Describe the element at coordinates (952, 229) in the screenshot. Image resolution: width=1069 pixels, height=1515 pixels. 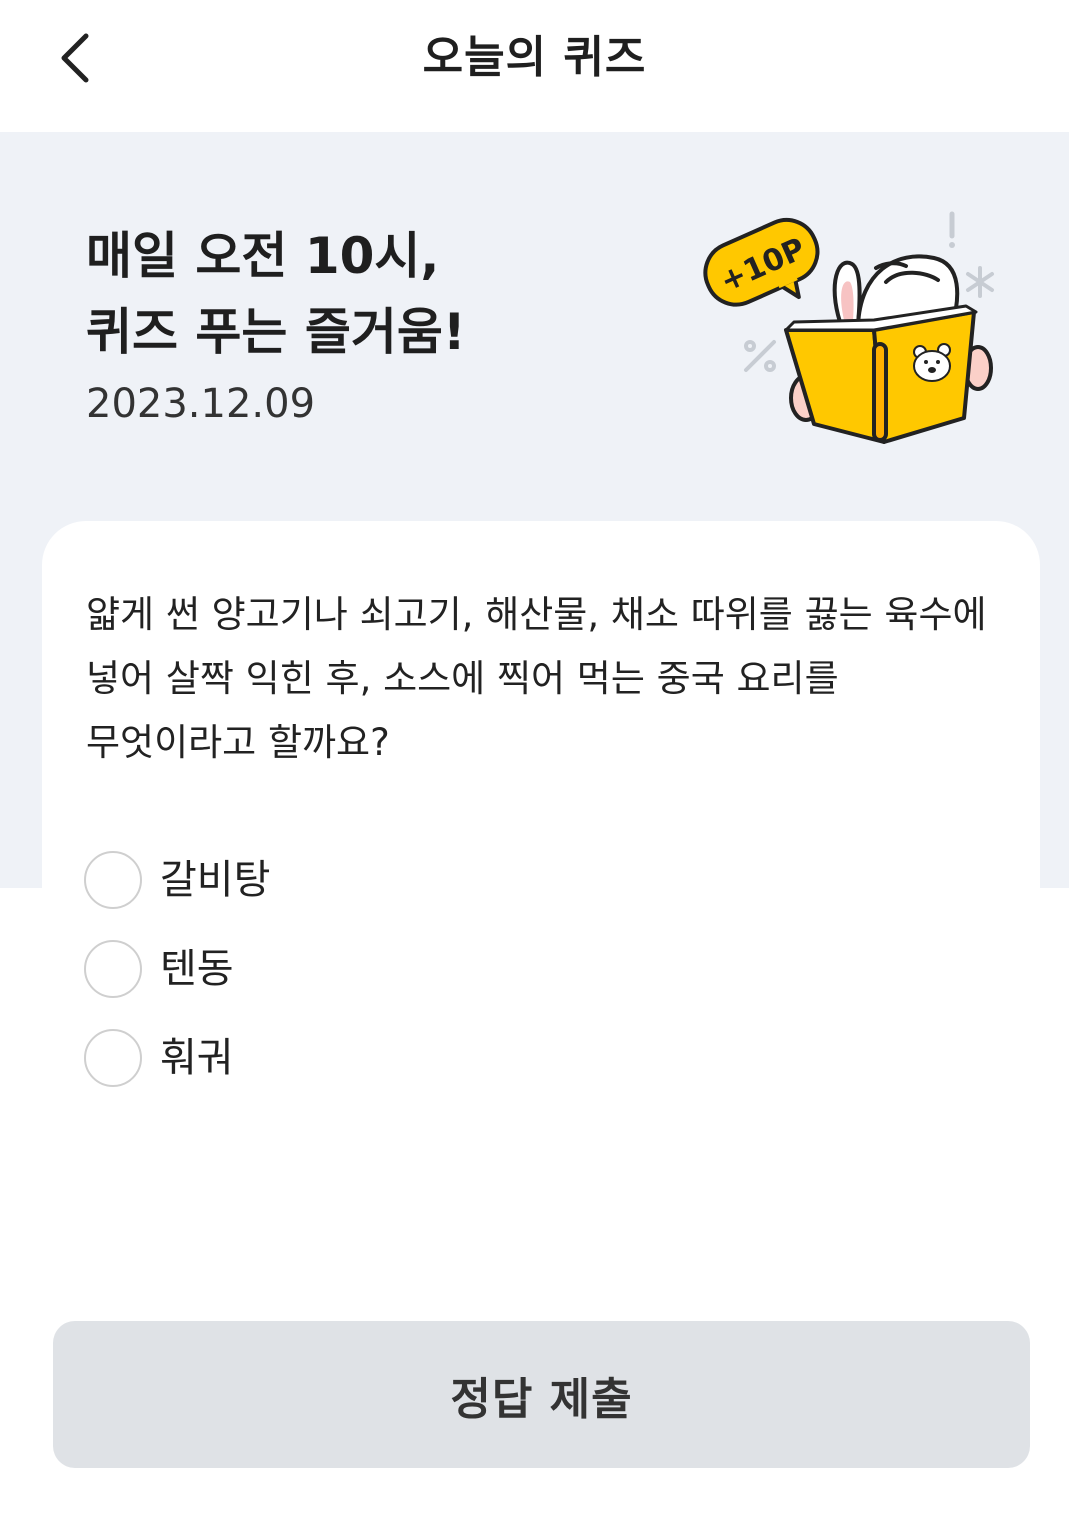
I see `exclamation-mark-decoration` at that location.